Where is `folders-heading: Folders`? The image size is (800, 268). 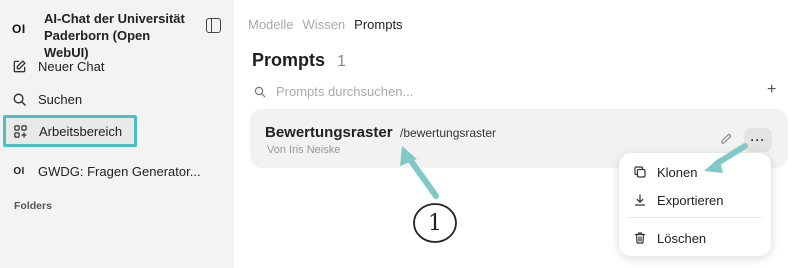
folders-heading: Folders is located at coordinates (33, 206).